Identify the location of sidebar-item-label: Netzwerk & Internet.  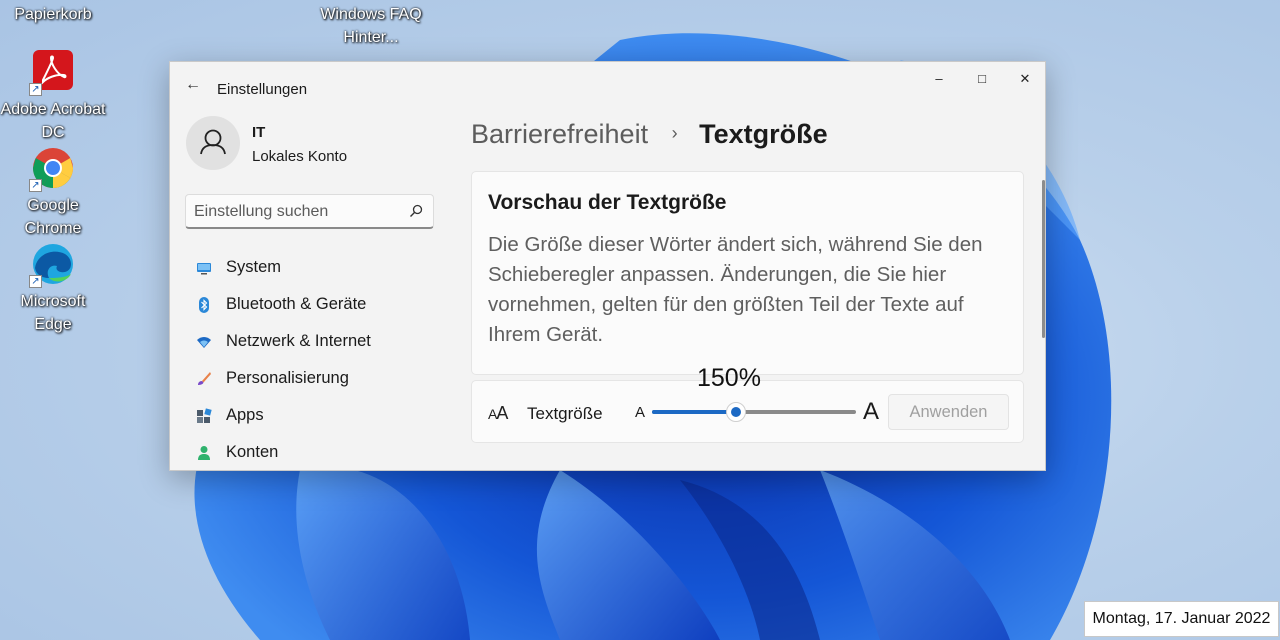
(298, 341).